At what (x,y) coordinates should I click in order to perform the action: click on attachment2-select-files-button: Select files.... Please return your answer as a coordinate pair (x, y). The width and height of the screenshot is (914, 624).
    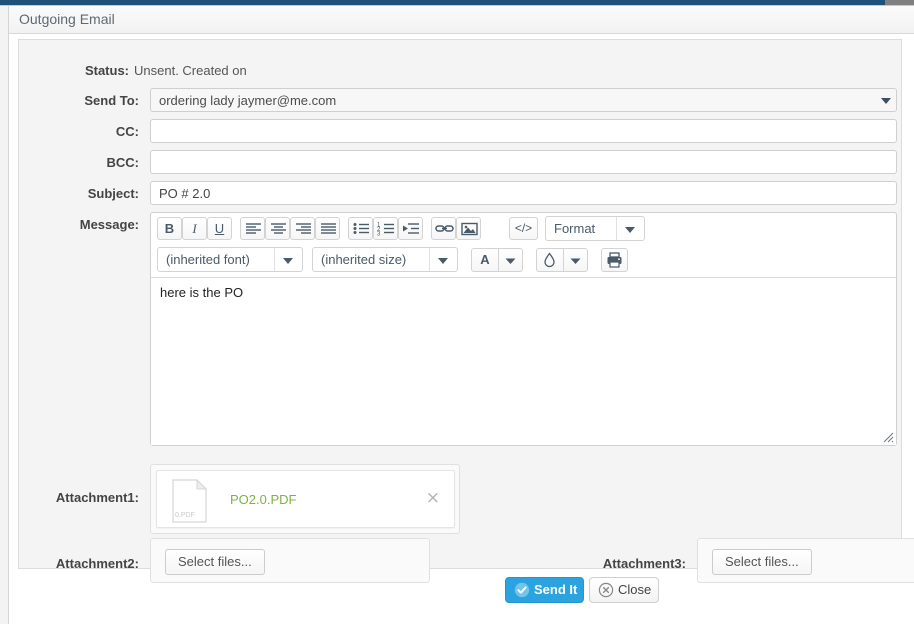
    Looking at the image, I should click on (215, 562).